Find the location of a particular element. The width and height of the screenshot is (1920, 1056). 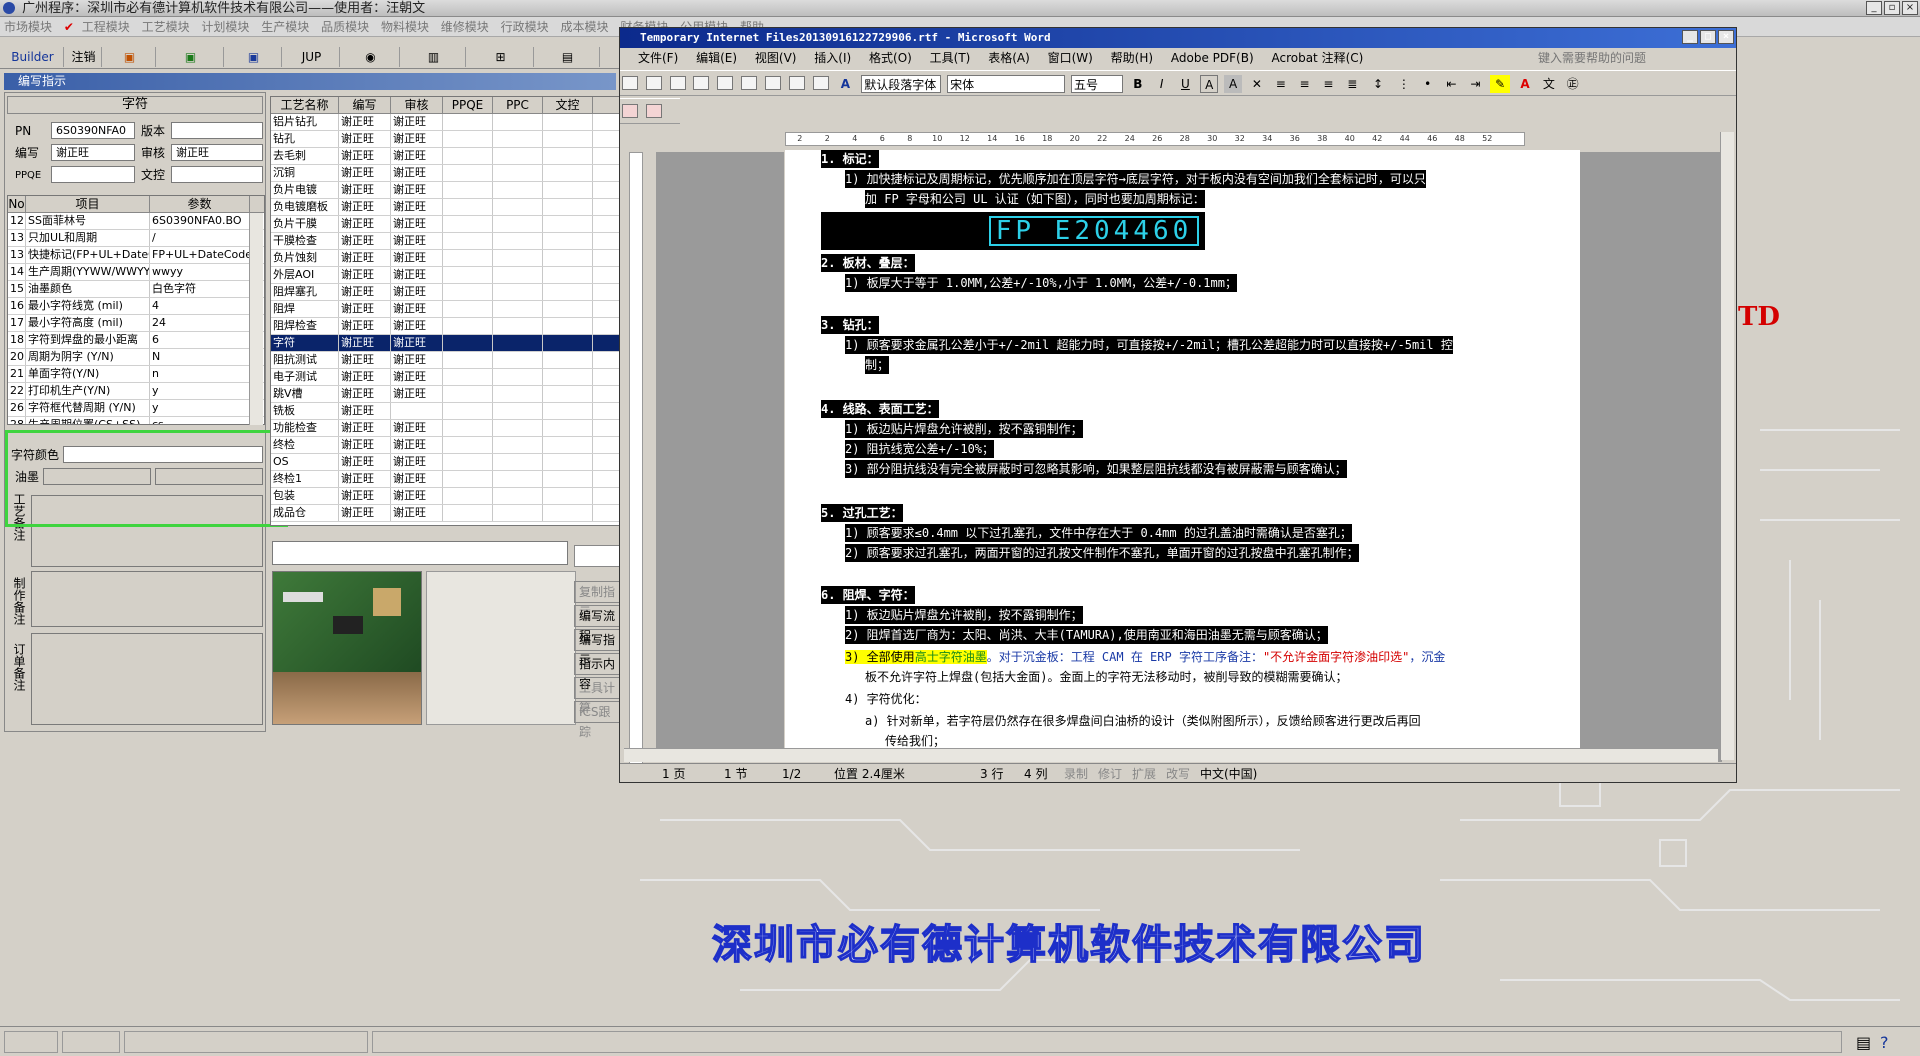

word-menu-format: 格式(O) is located at coordinates (890, 58).